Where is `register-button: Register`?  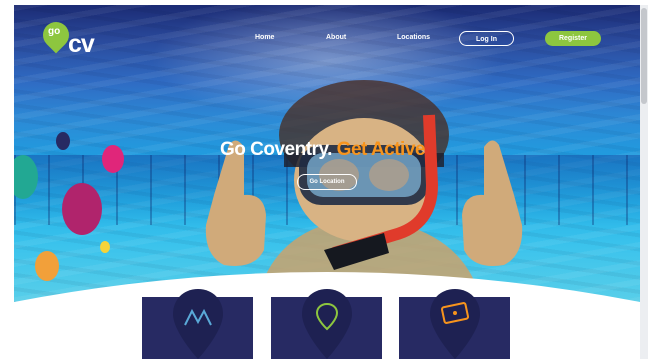
register-button: Register is located at coordinates (573, 38).